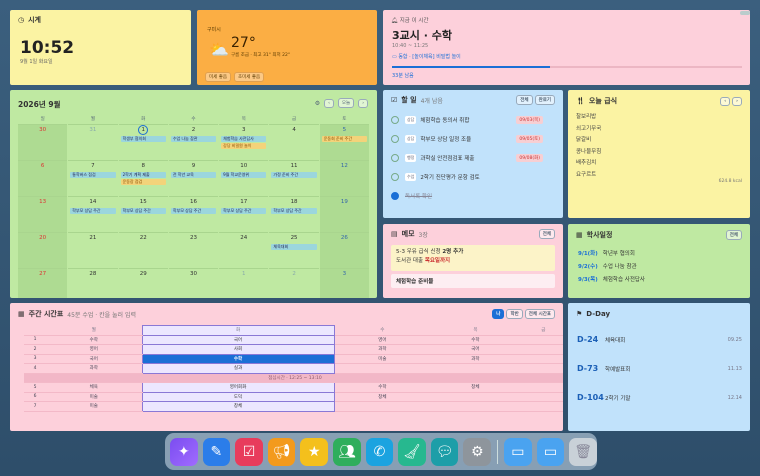 The image size is (760, 476). I want to click on calendar-day: 29, so click(143, 283).